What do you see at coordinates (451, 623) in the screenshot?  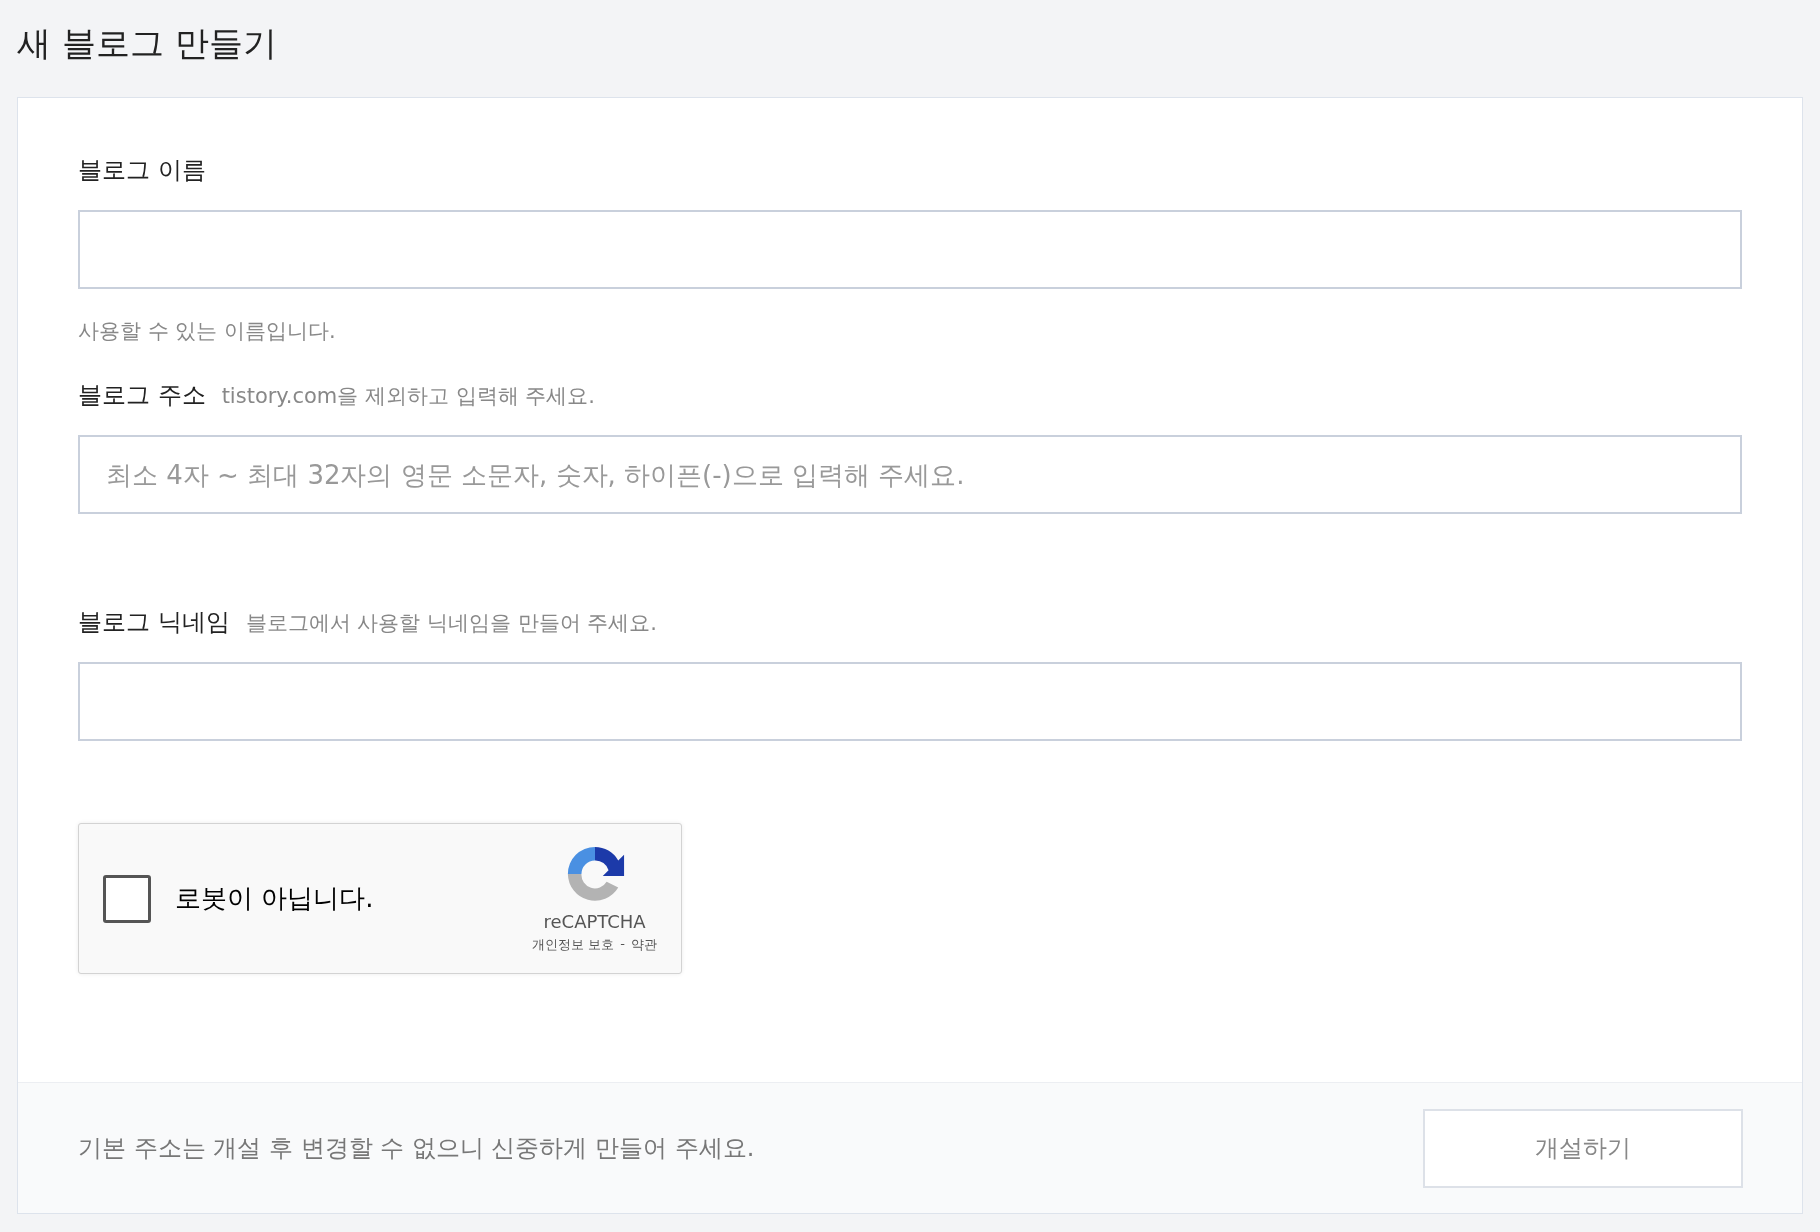 I see `field-help-text: 블로그에서 사용할 닉네임을 만들어 주세요.` at bounding box center [451, 623].